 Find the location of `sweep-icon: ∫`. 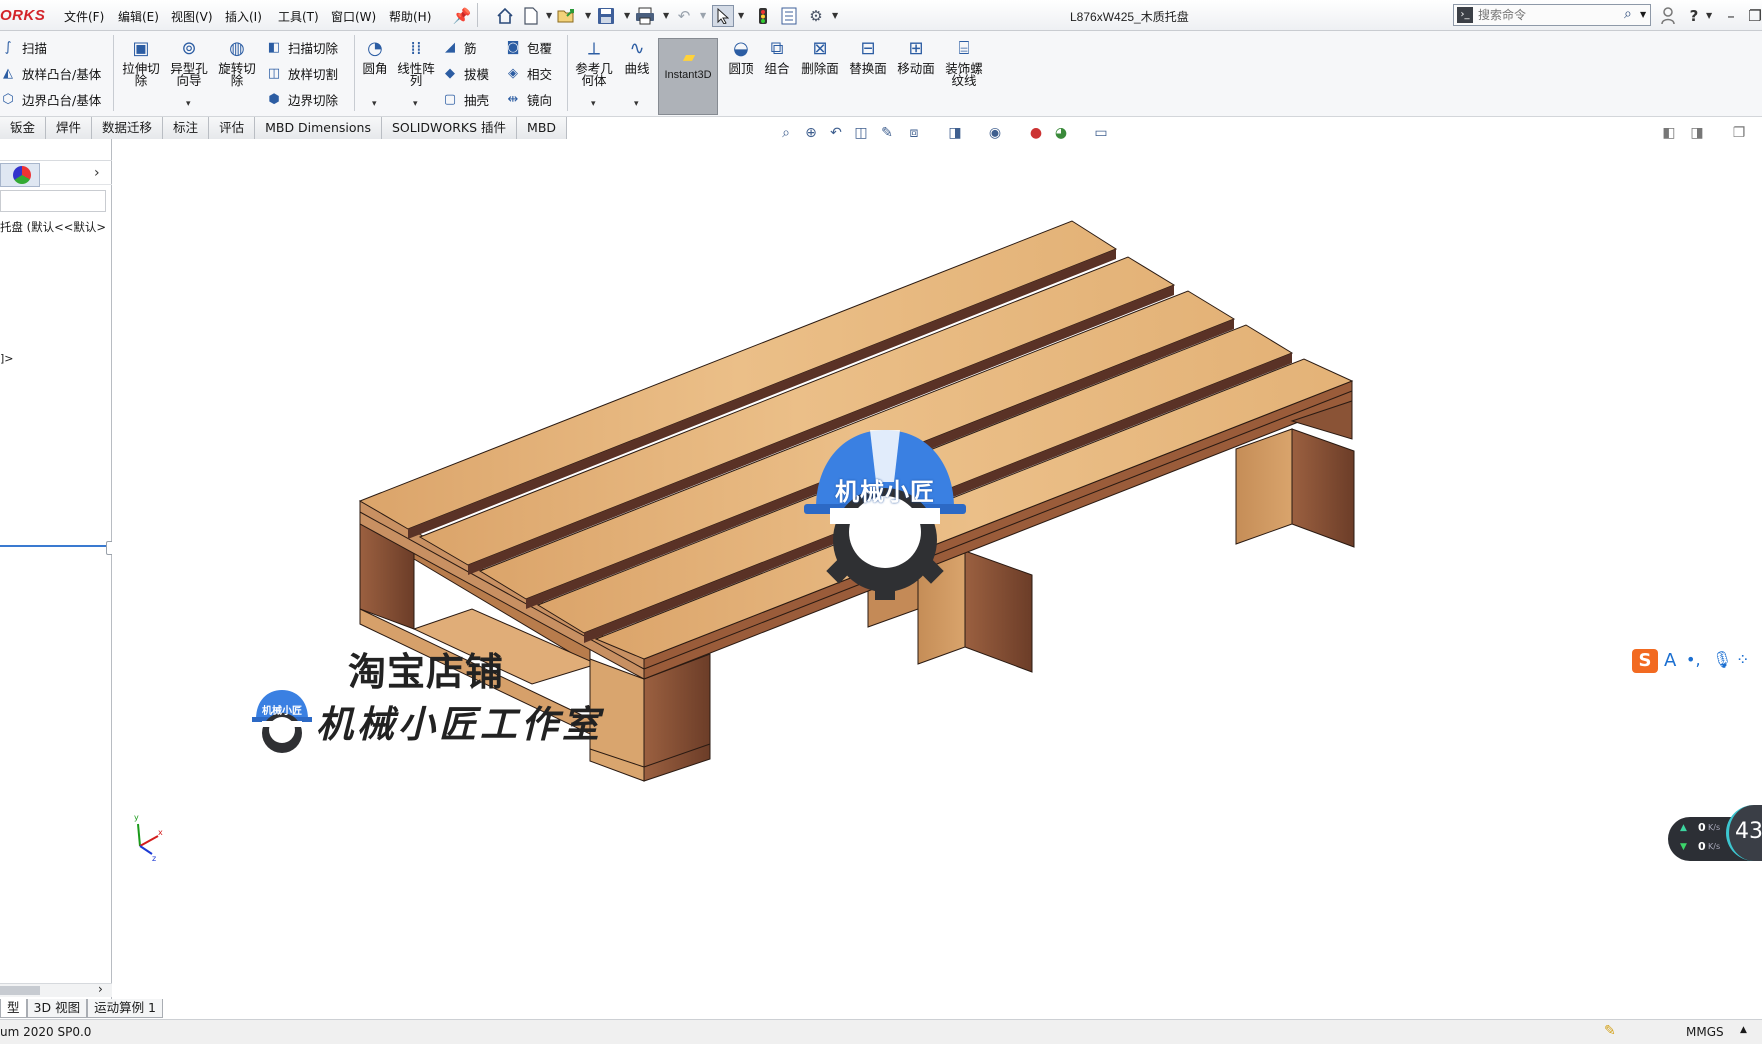

sweep-icon: ∫ is located at coordinates (8, 47).